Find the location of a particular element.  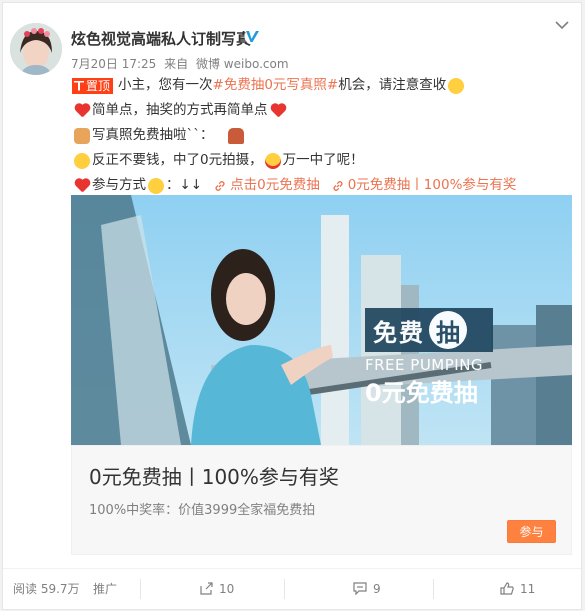

like-icon is located at coordinates (507, 588).